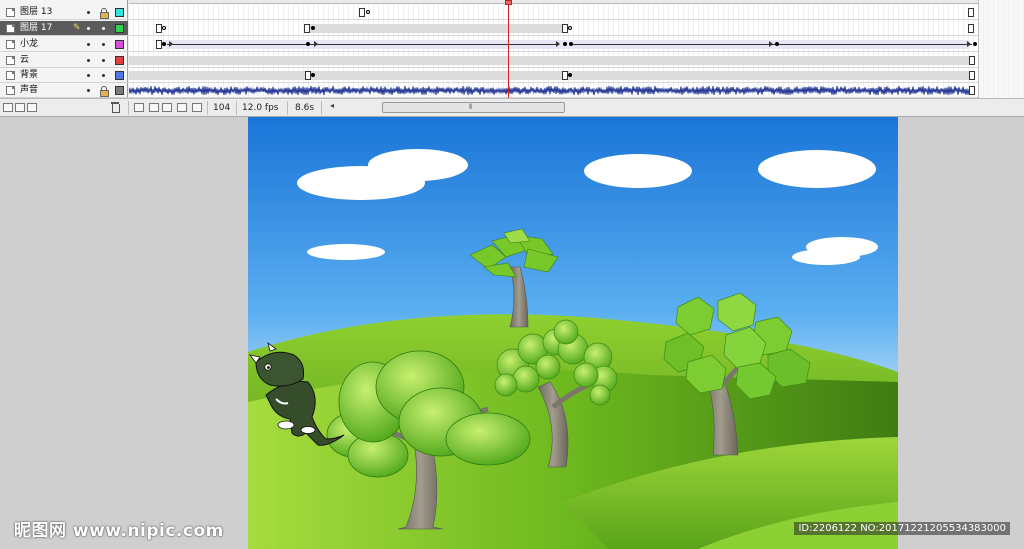 This screenshot has height=549, width=1024. I want to click on sound-waveform, so click(551, 90).